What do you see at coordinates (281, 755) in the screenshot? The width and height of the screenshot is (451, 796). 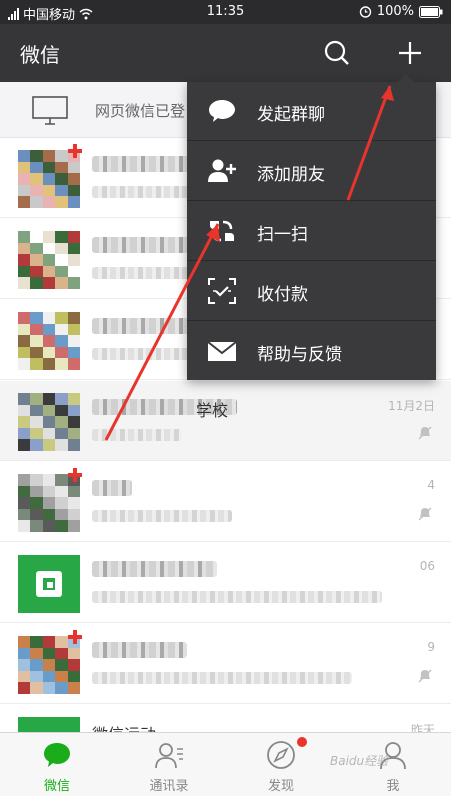 I see `compass-icon` at bounding box center [281, 755].